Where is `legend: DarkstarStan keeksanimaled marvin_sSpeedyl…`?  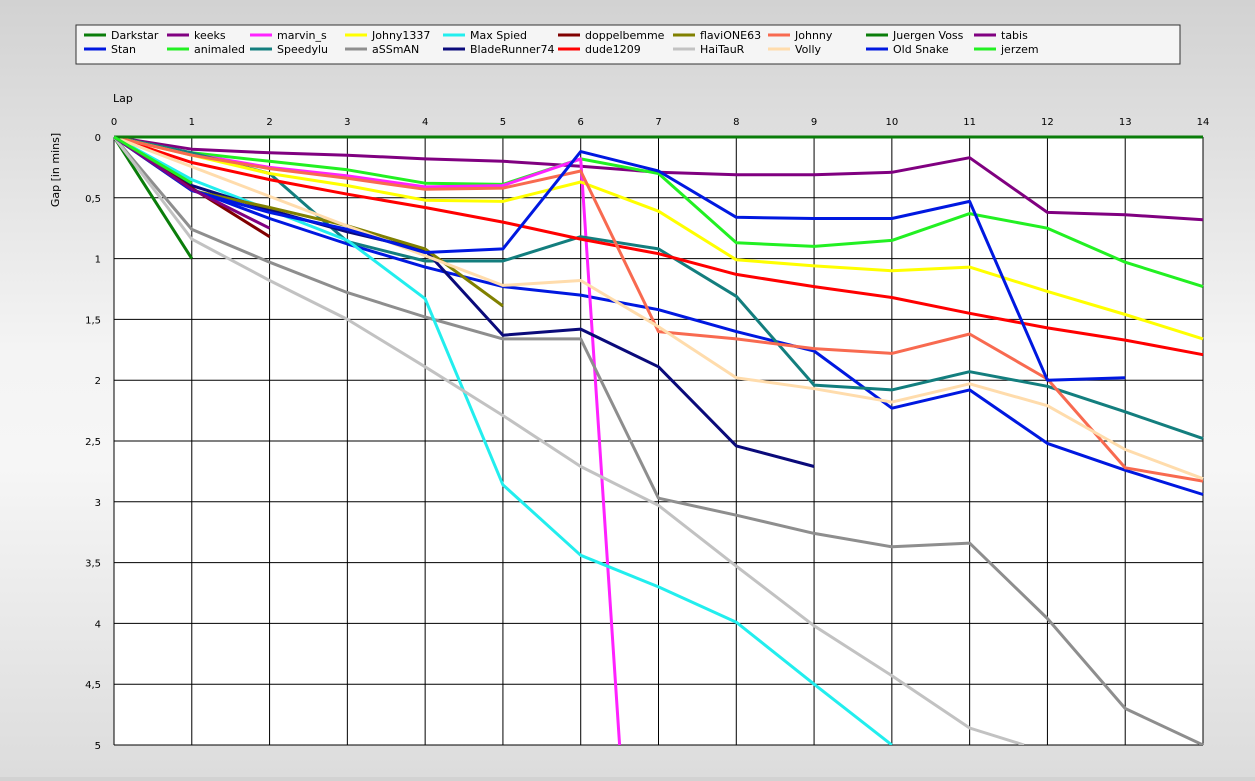 legend: DarkstarStan keeksanimaled marvin_sSpeedyl… is located at coordinates (628, 44).